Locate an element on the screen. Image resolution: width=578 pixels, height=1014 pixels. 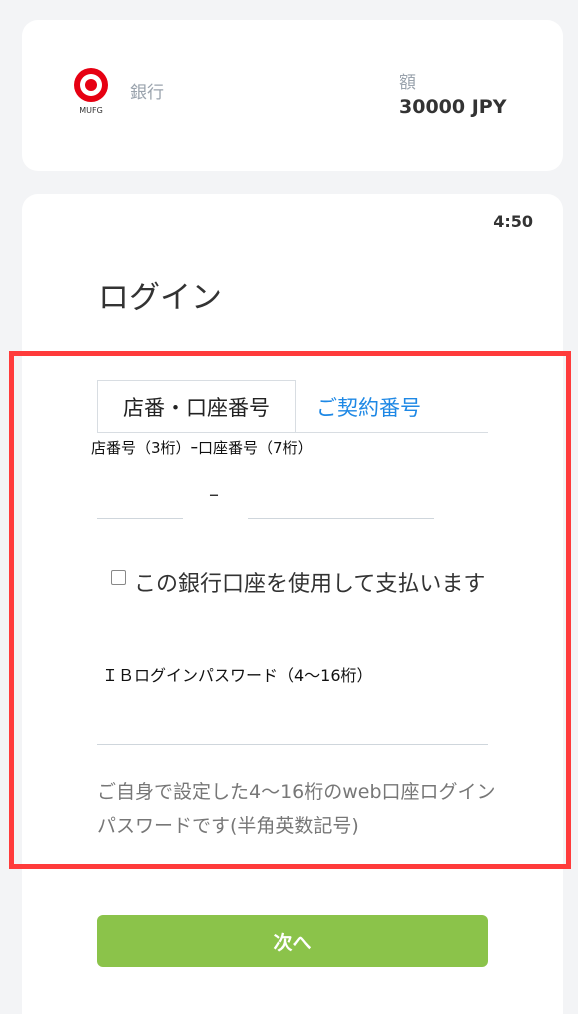
countdown-timer: 4:50 is located at coordinates (513, 221).